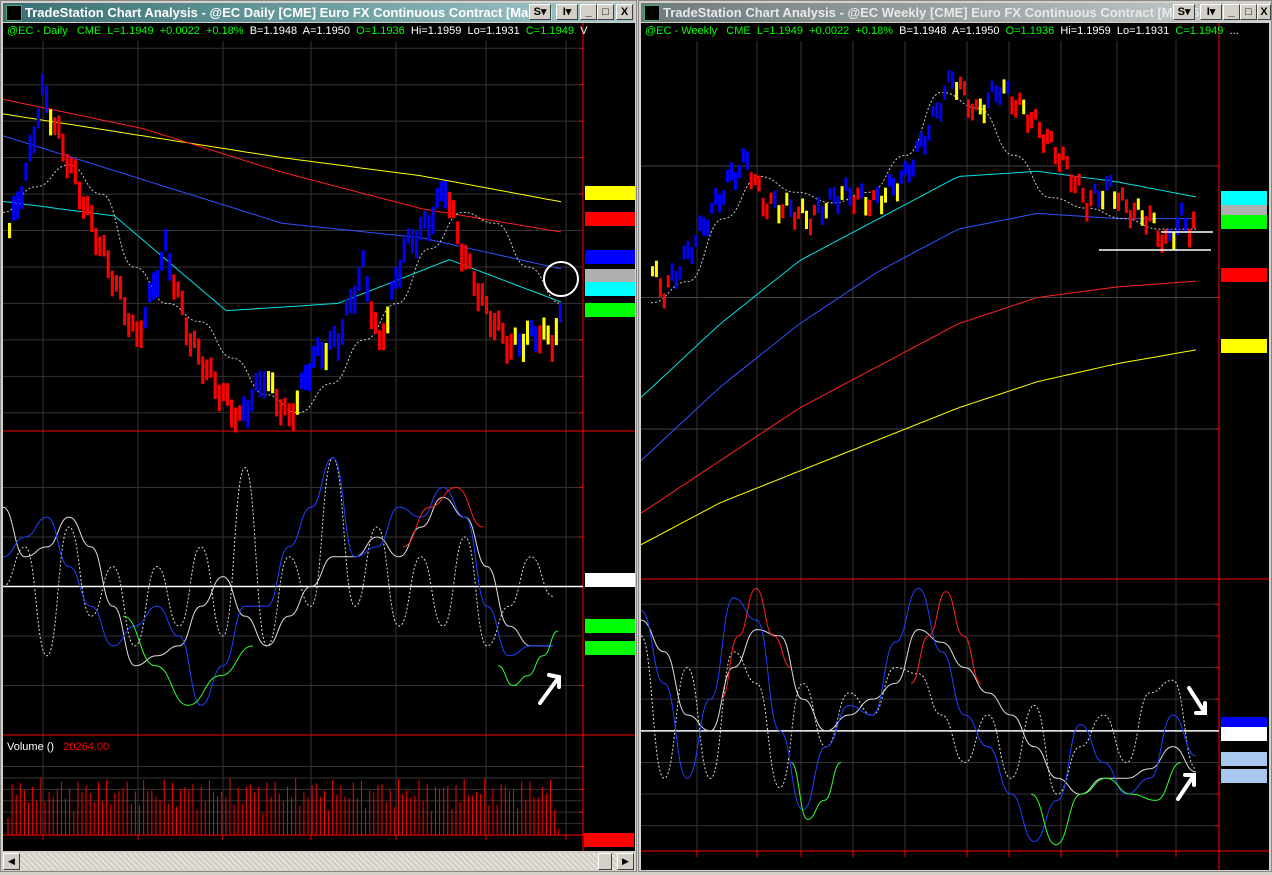  What do you see at coordinates (89, 31) in the screenshot?
I see `exchange-label: CME` at bounding box center [89, 31].